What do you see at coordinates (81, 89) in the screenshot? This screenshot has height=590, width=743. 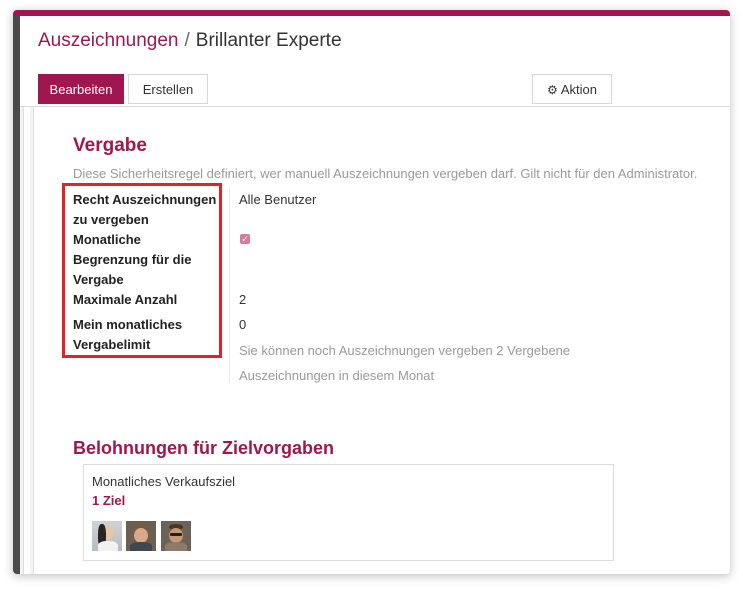 I see `edit-button: Bearbeiten` at bounding box center [81, 89].